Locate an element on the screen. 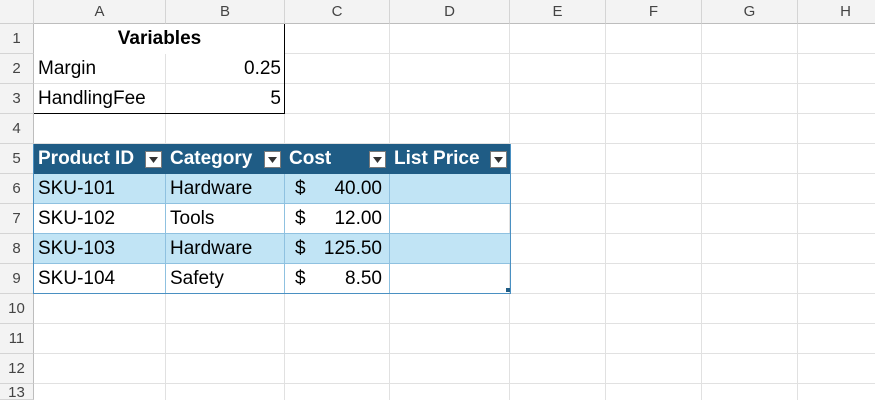 The image size is (875, 400). row-header-4: 4 is located at coordinates (17, 129).